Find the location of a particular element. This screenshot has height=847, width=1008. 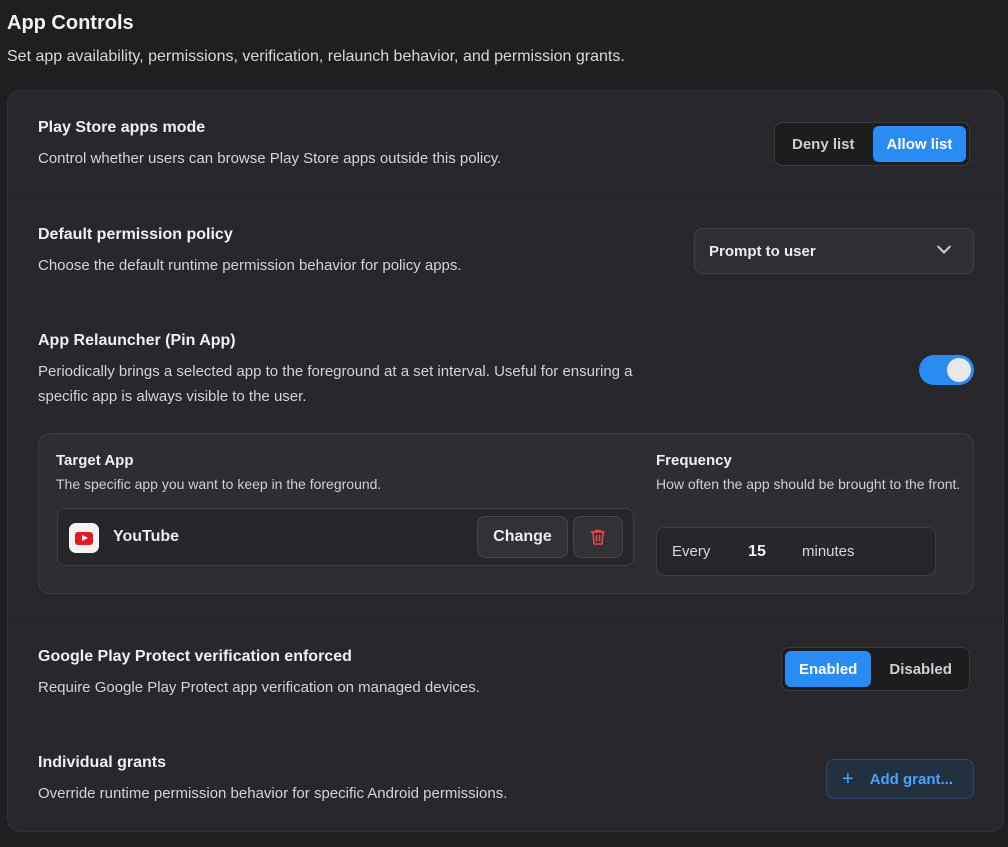

toggle-knob is located at coordinates (959, 370).